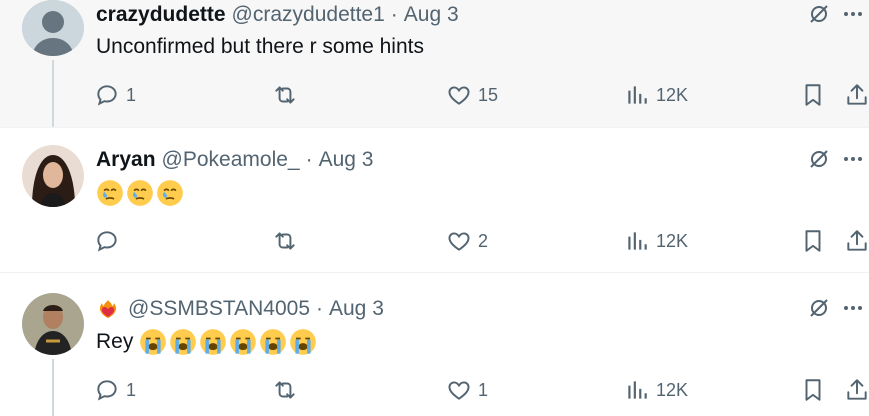  What do you see at coordinates (161, 15) in the screenshot?
I see `display-name: crazydudette` at bounding box center [161, 15].